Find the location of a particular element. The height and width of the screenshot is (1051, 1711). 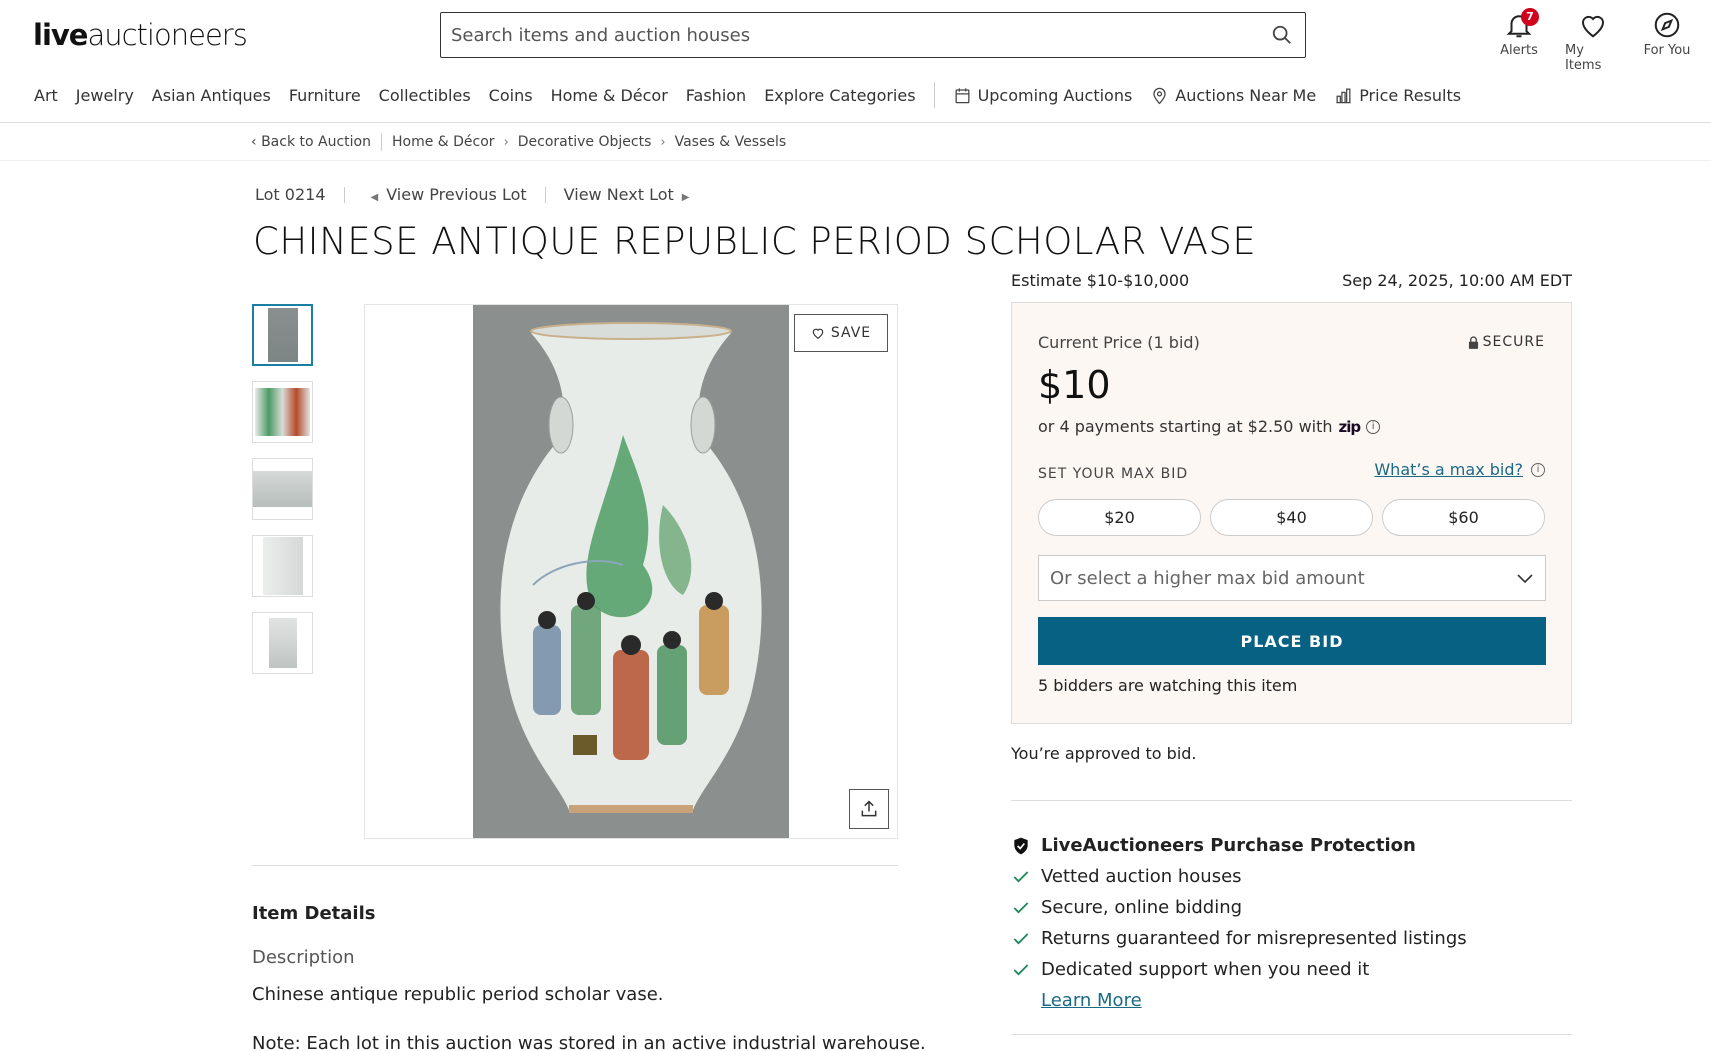

current-price-label: Current Price (1 bid) is located at coordinates (1119, 342).